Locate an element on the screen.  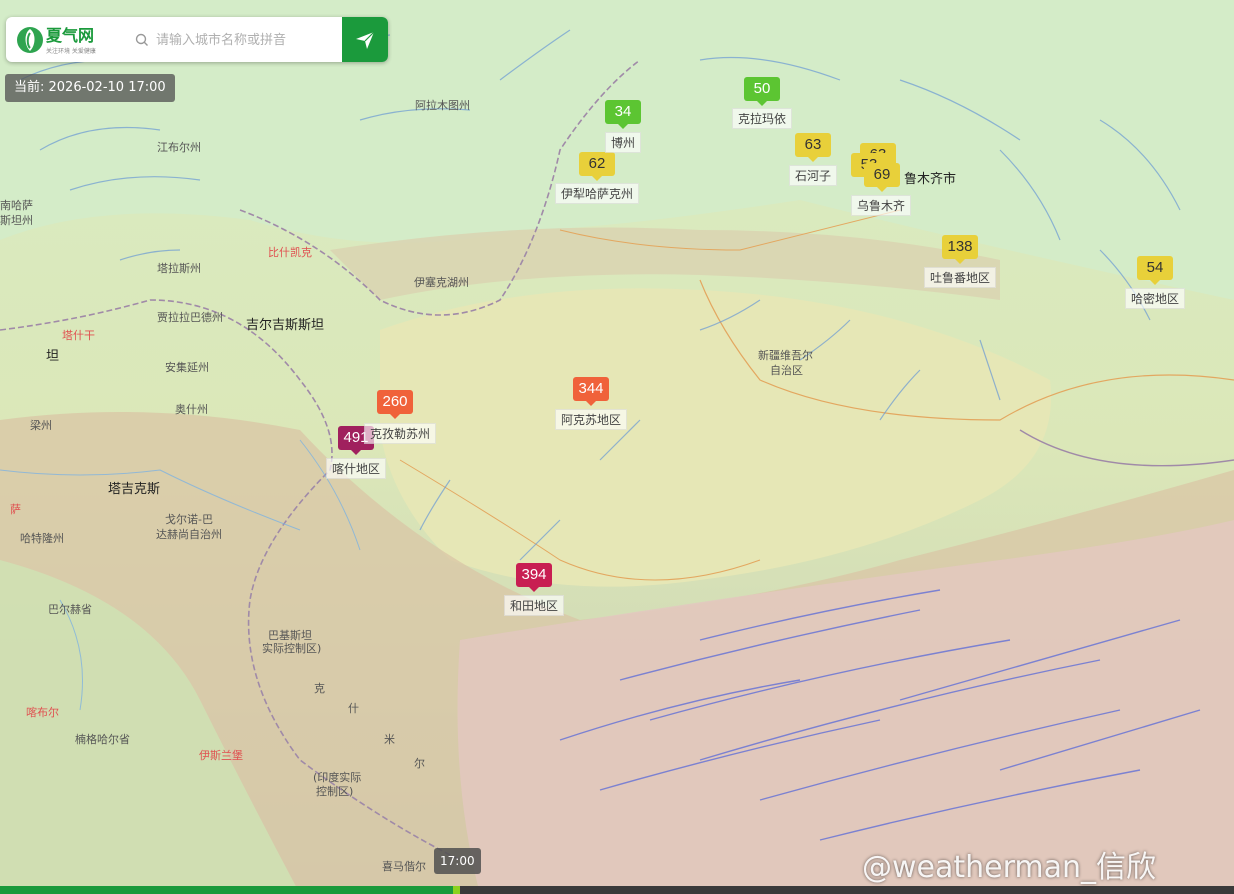
paper-plane-icon is located at coordinates (365, 40).